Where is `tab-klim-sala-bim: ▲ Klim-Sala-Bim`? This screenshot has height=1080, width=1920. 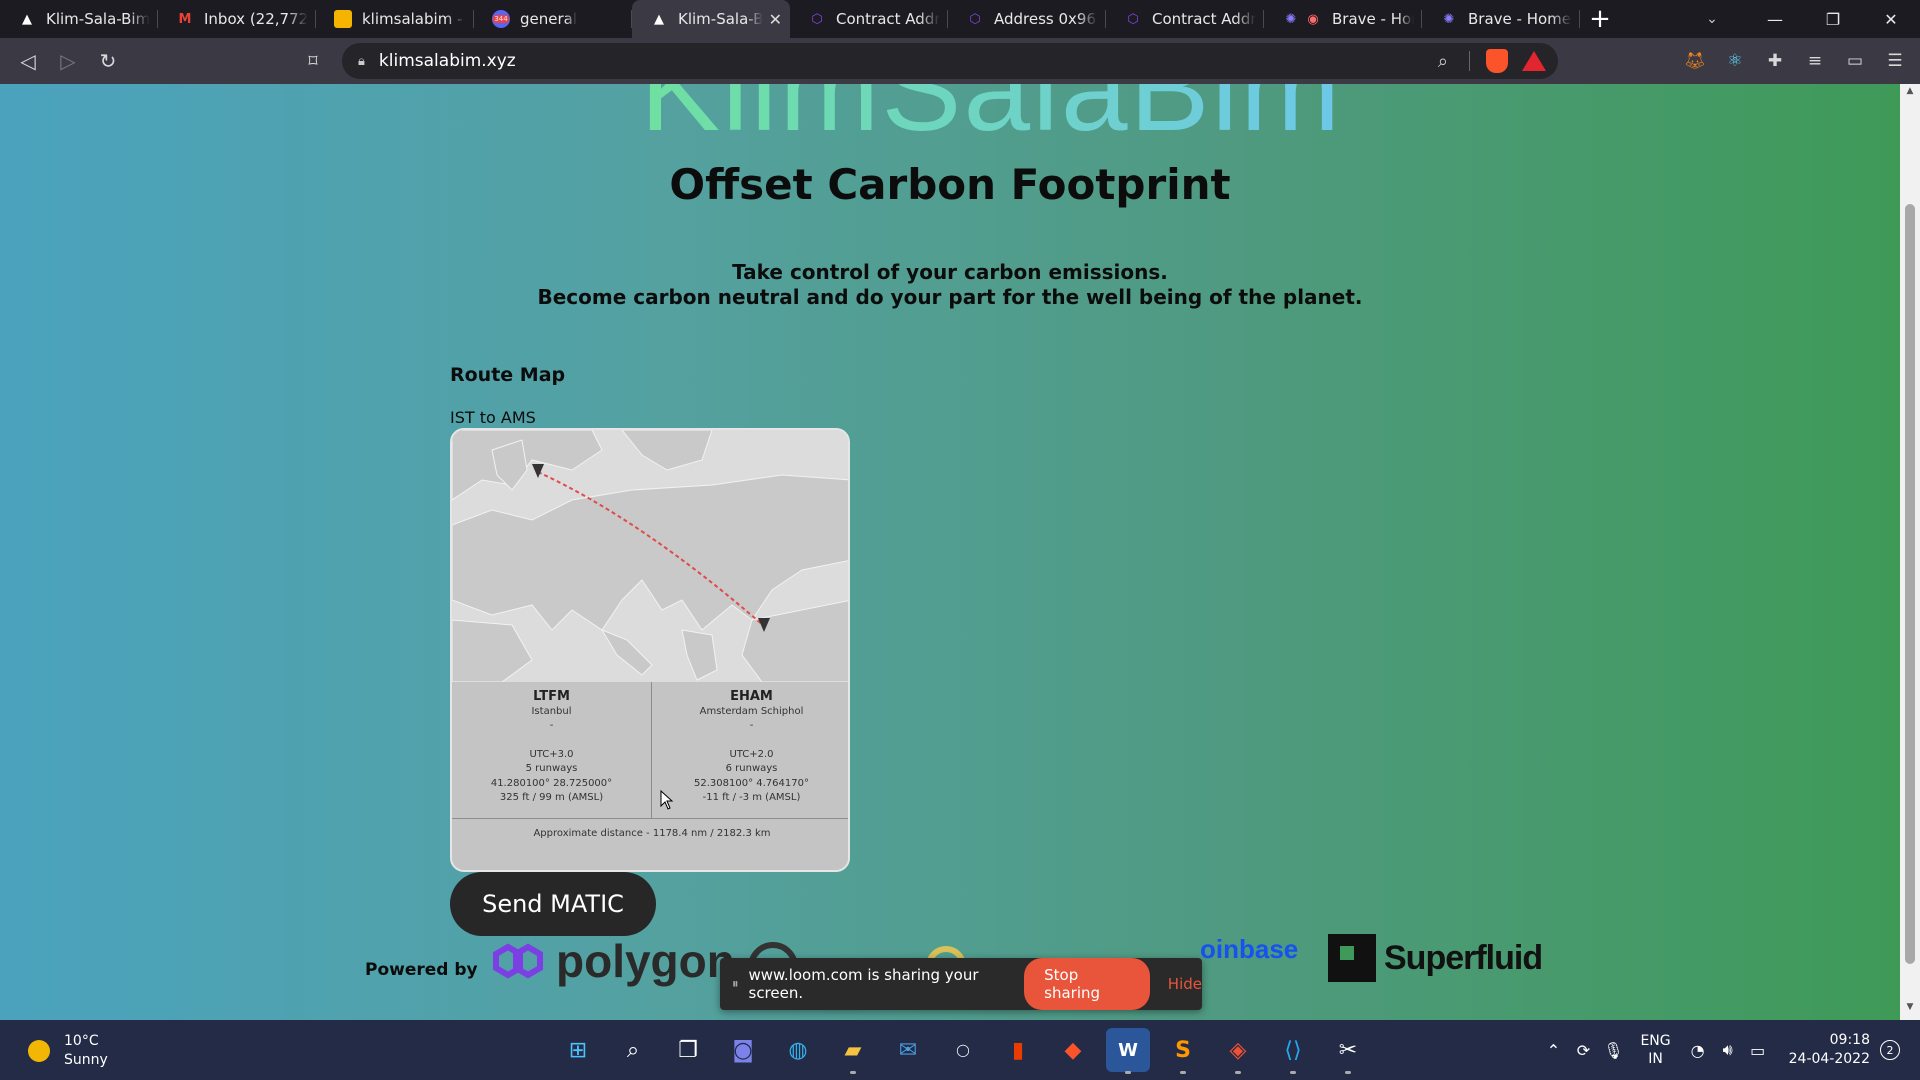
tab-klim-sala-bim: ▲ Klim-Sala-Bim is located at coordinates (79, 19).